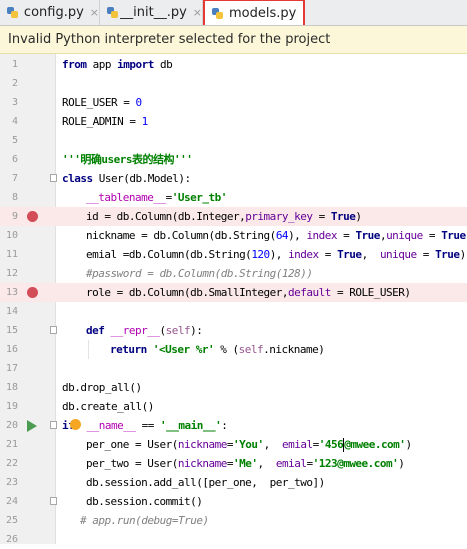 The image size is (467, 549). Describe the element at coordinates (233, 102) in the screenshot. I see `code-line: 3 ROLE_USER = 0` at that location.